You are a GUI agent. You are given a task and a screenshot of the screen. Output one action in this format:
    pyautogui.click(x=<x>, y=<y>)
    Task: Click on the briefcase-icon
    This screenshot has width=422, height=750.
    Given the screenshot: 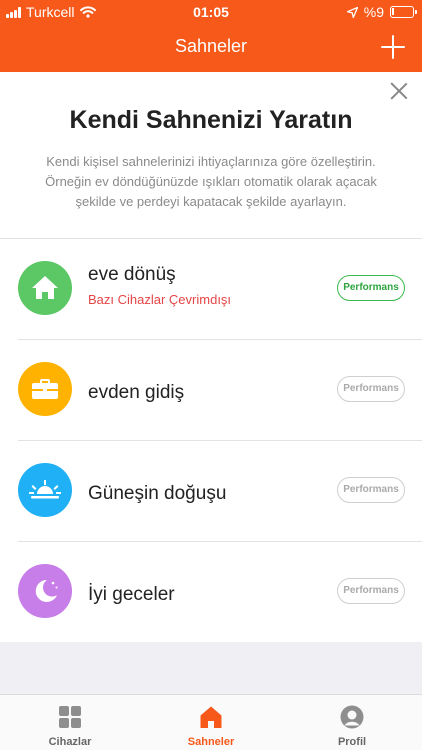 What is the action you would take?
    pyautogui.click(x=45, y=389)
    